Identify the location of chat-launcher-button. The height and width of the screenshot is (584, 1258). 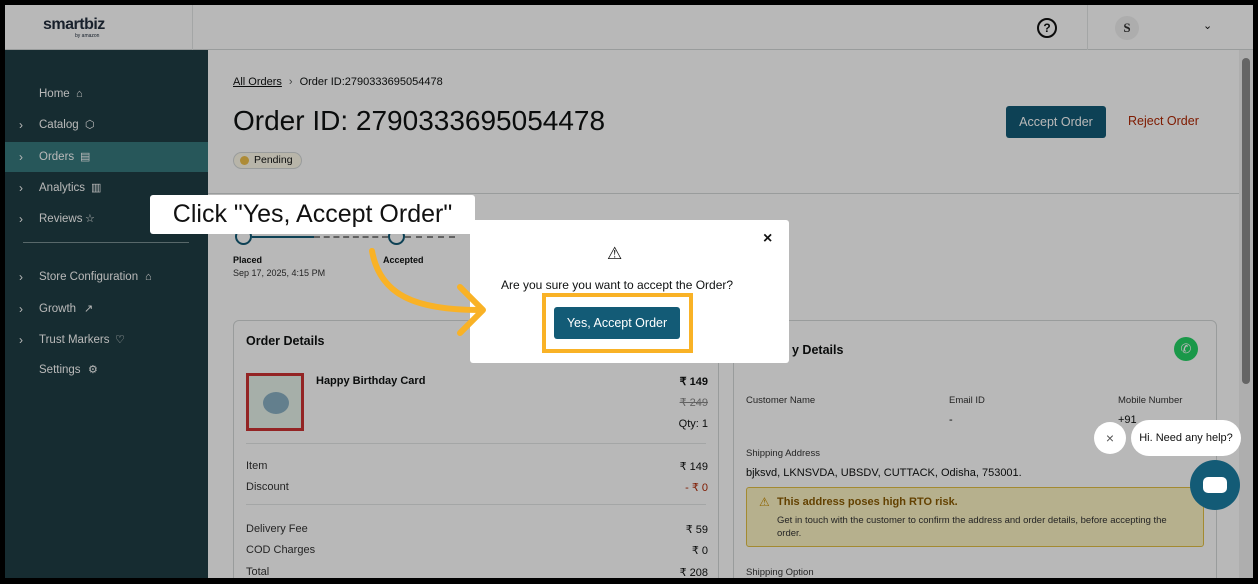
(1215, 485).